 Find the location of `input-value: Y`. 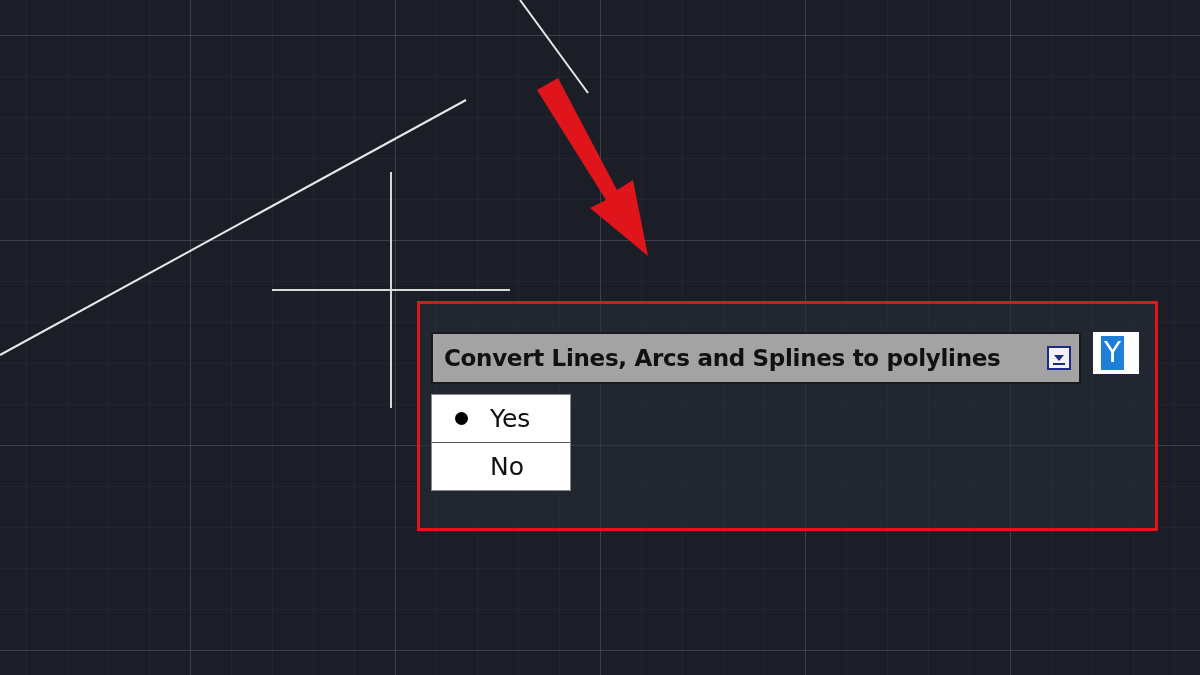

input-value: Y is located at coordinates (1113, 353).